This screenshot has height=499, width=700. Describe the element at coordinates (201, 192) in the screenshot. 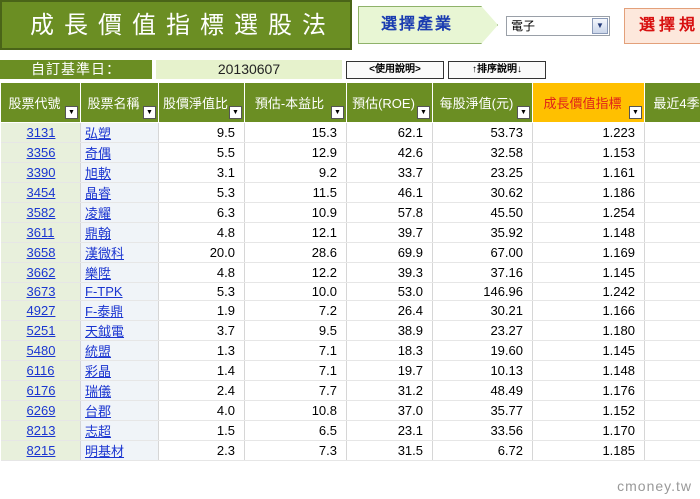

I see `pb-ratio: 5.3` at that location.